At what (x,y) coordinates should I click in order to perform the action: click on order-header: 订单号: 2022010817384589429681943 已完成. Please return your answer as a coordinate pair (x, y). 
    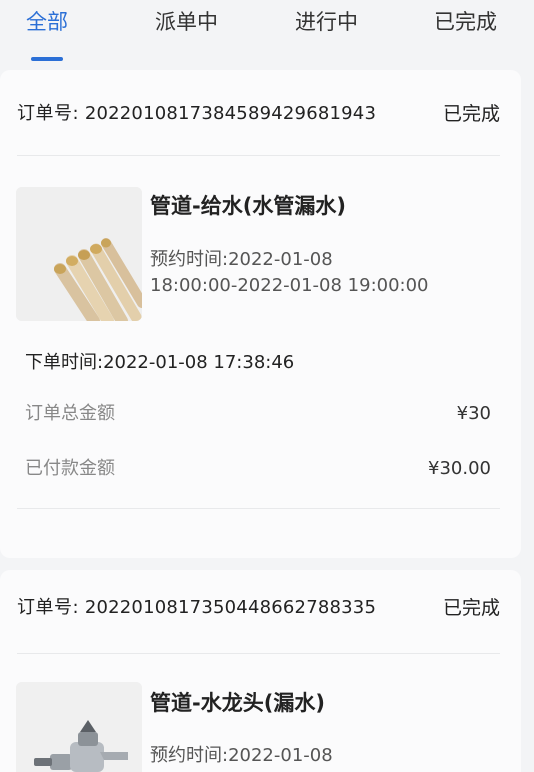
    Looking at the image, I should click on (258, 114).